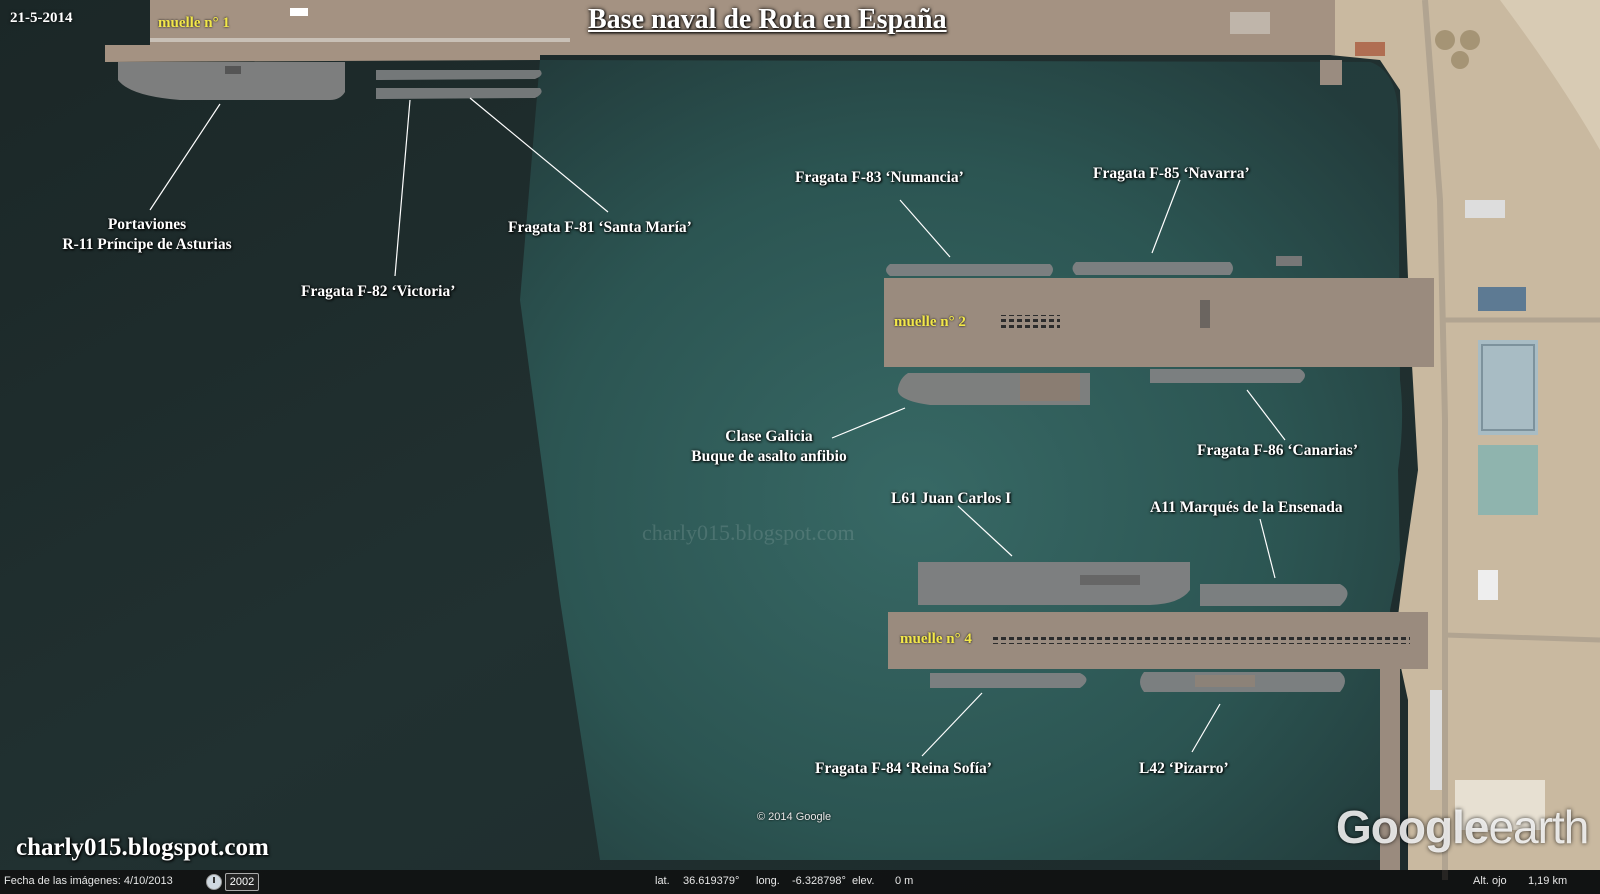 The height and width of the screenshot is (894, 1600). I want to click on watermark: charly015.blogspot.com, so click(748, 532).